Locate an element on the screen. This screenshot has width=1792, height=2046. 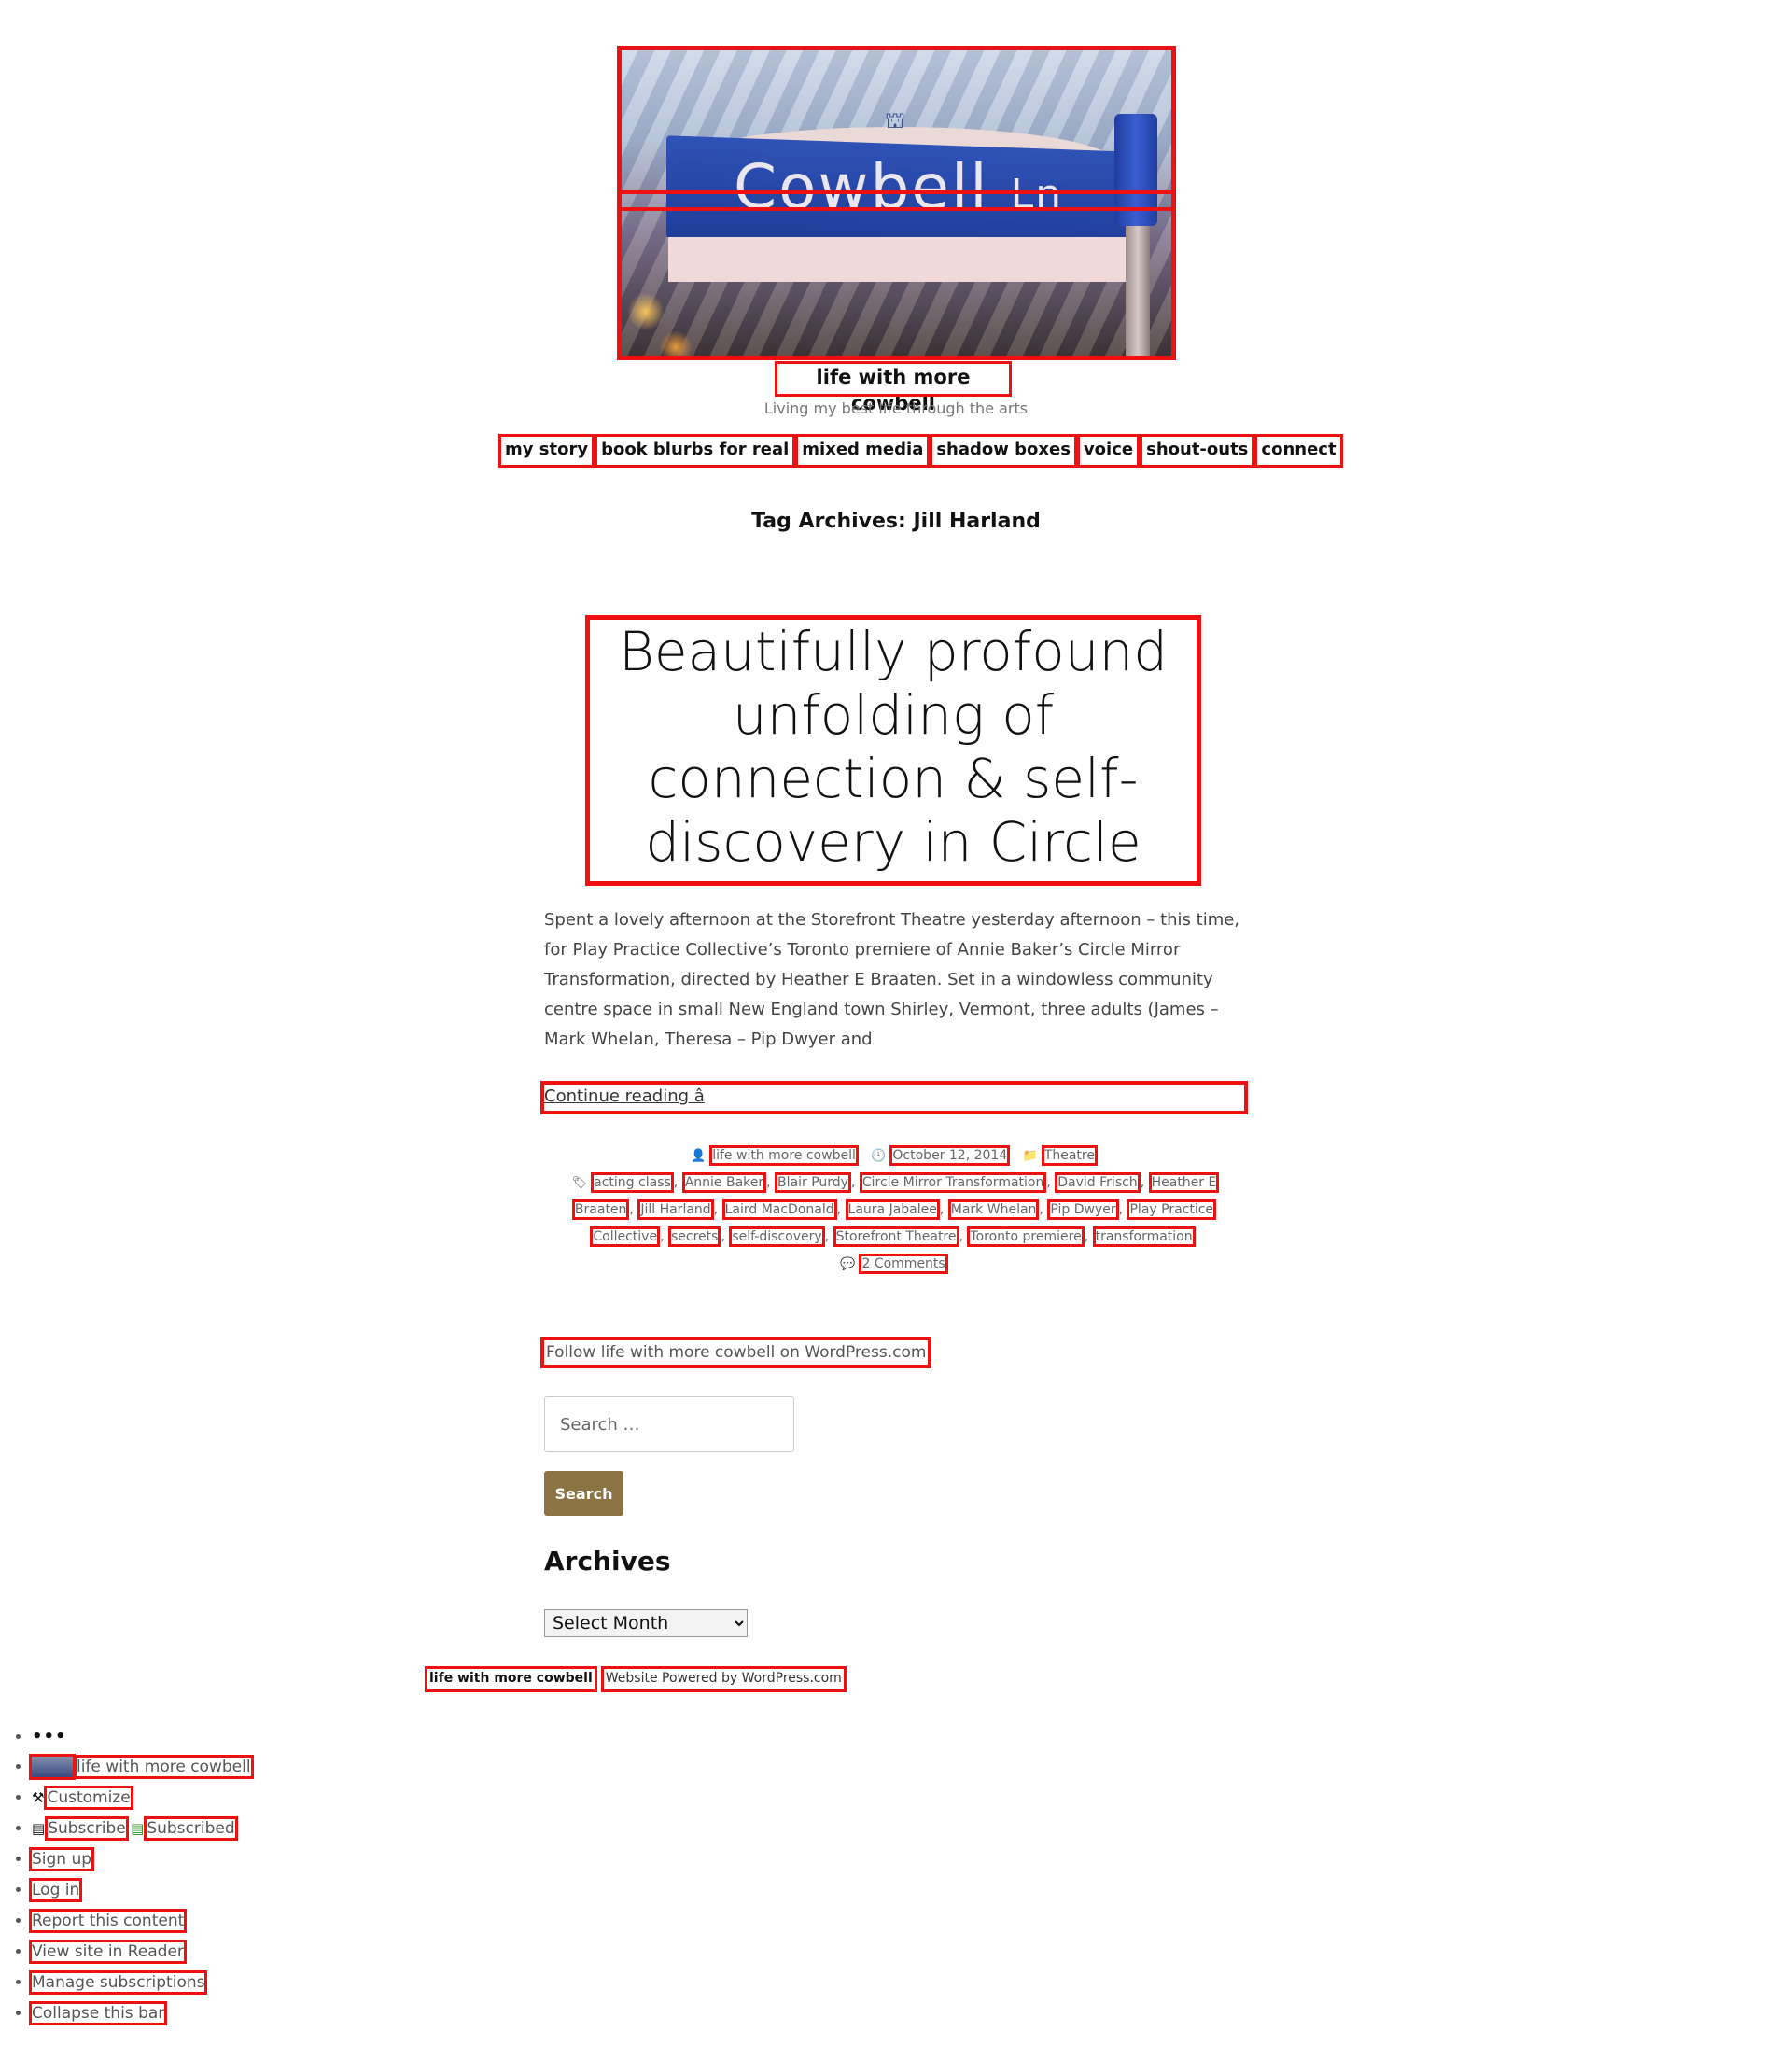
site-title: life with more cowbell is located at coordinates (893, 387).